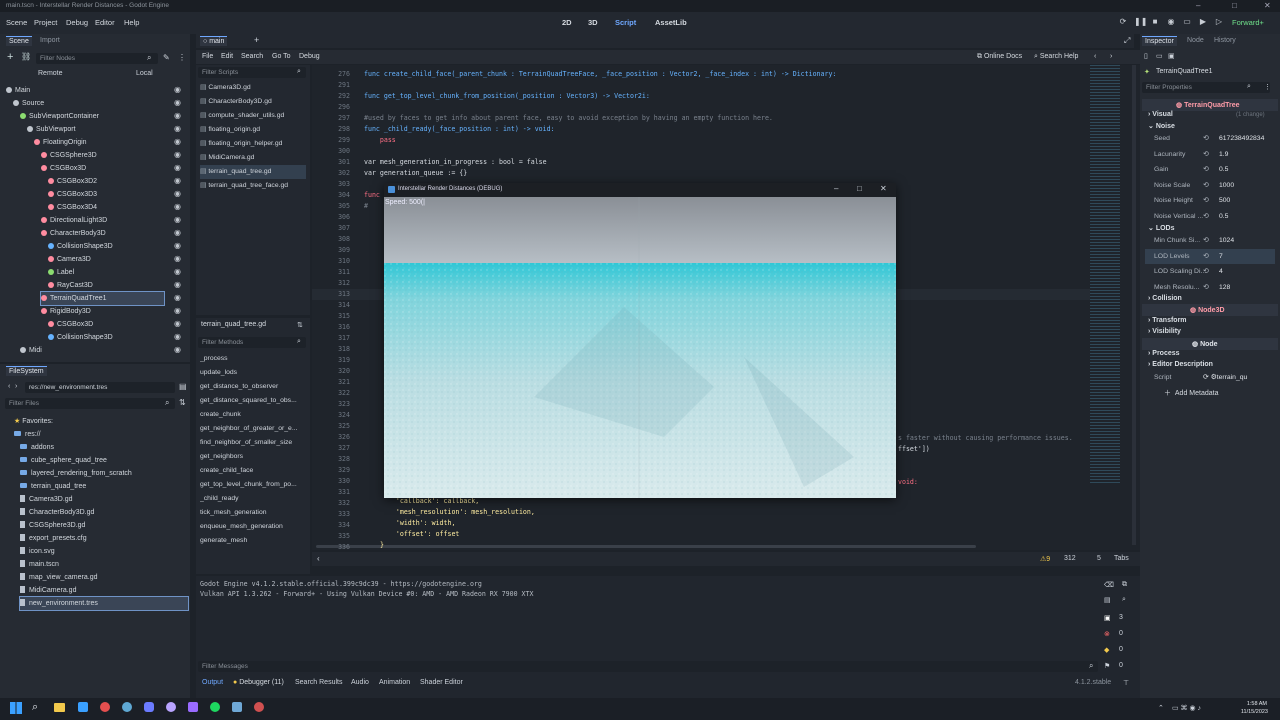 This screenshot has width=1280, height=720. Describe the element at coordinates (104, 473) in the screenshot. I see `filesystem-item: layered_rendering_from_scratch` at that location.